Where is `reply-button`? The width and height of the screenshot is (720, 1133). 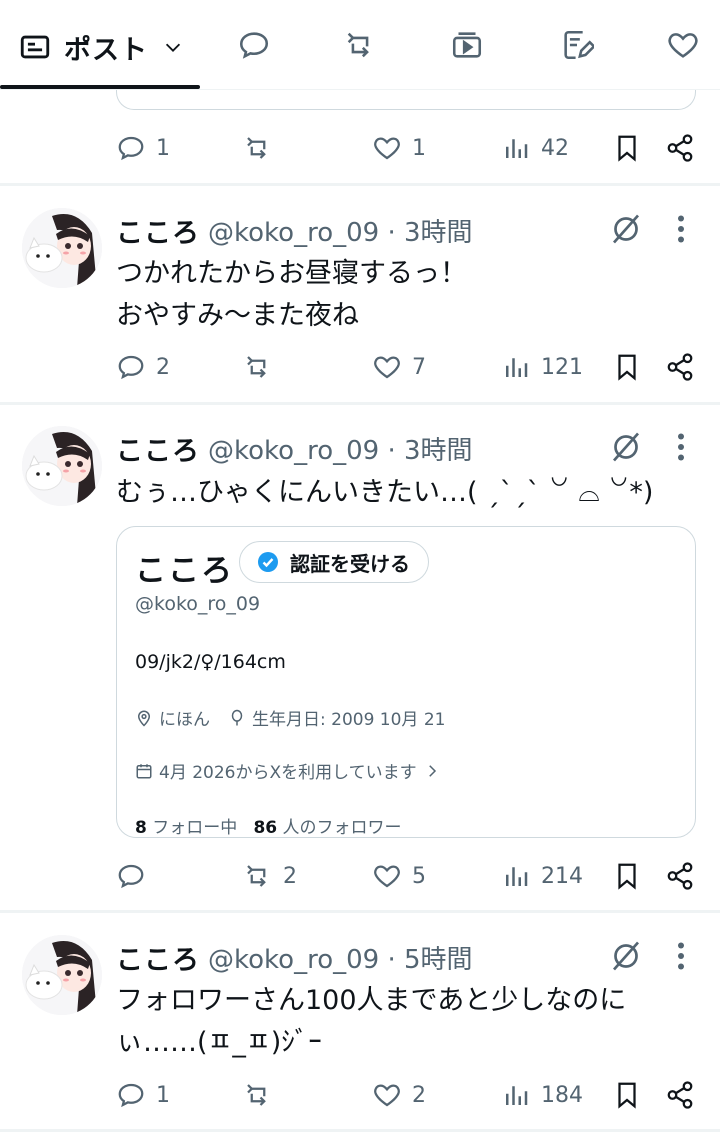 reply-button is located at coordinates (136, 876).